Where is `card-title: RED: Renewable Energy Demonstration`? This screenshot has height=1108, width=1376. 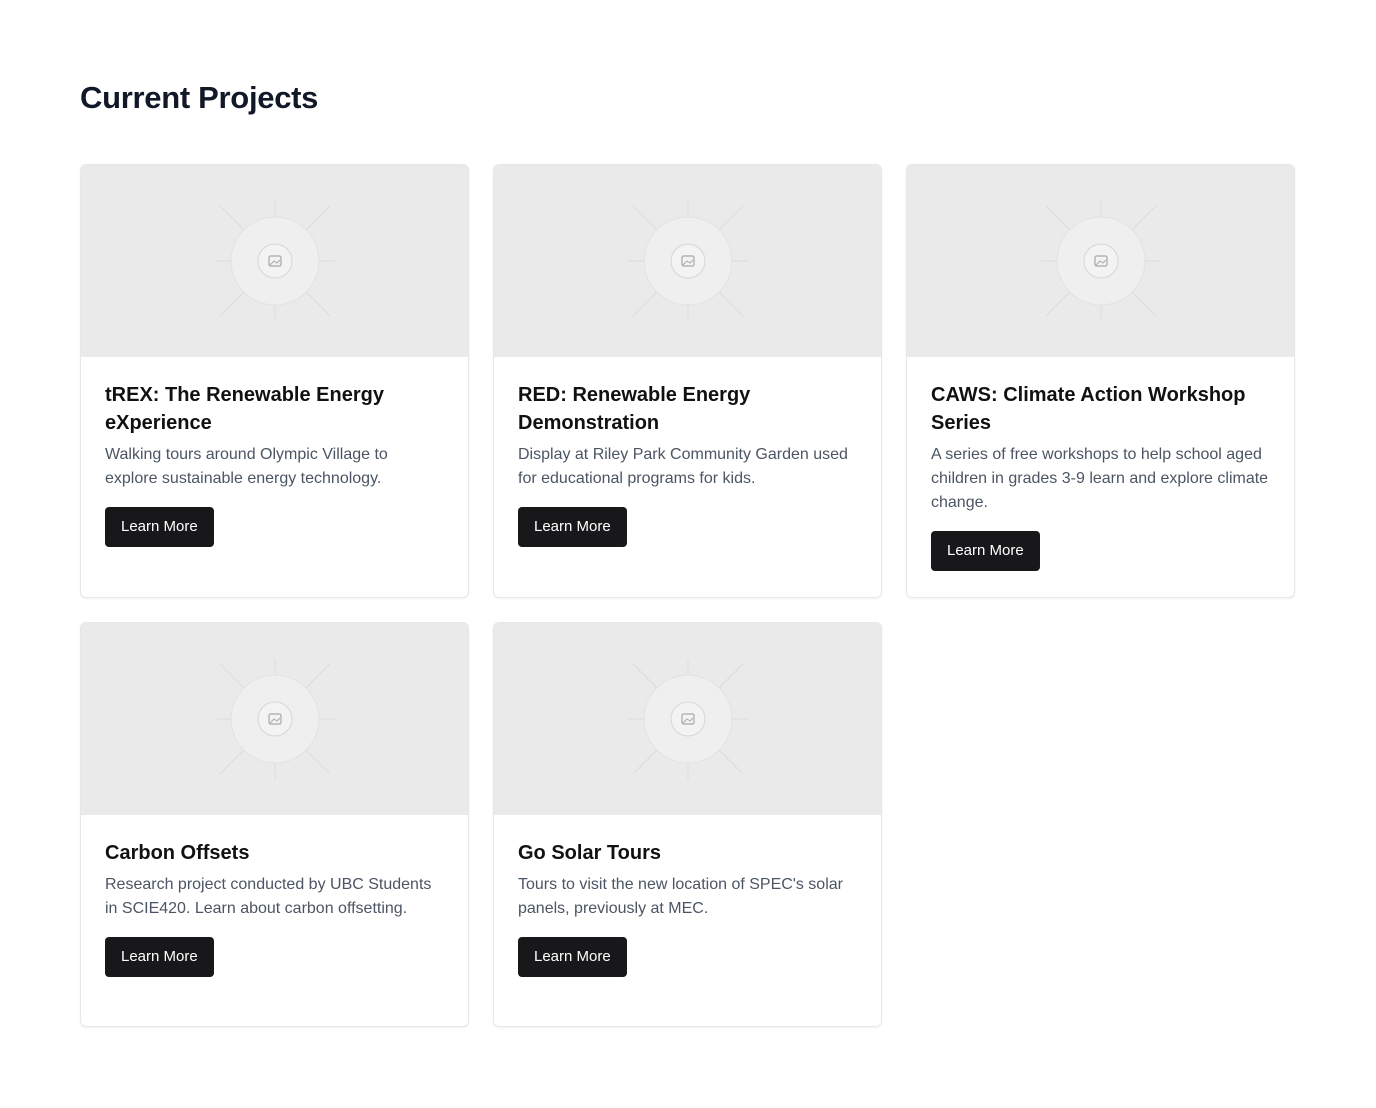 card-title: RED: Renewable Energy Demonstration is located at coordinates (634, 409).